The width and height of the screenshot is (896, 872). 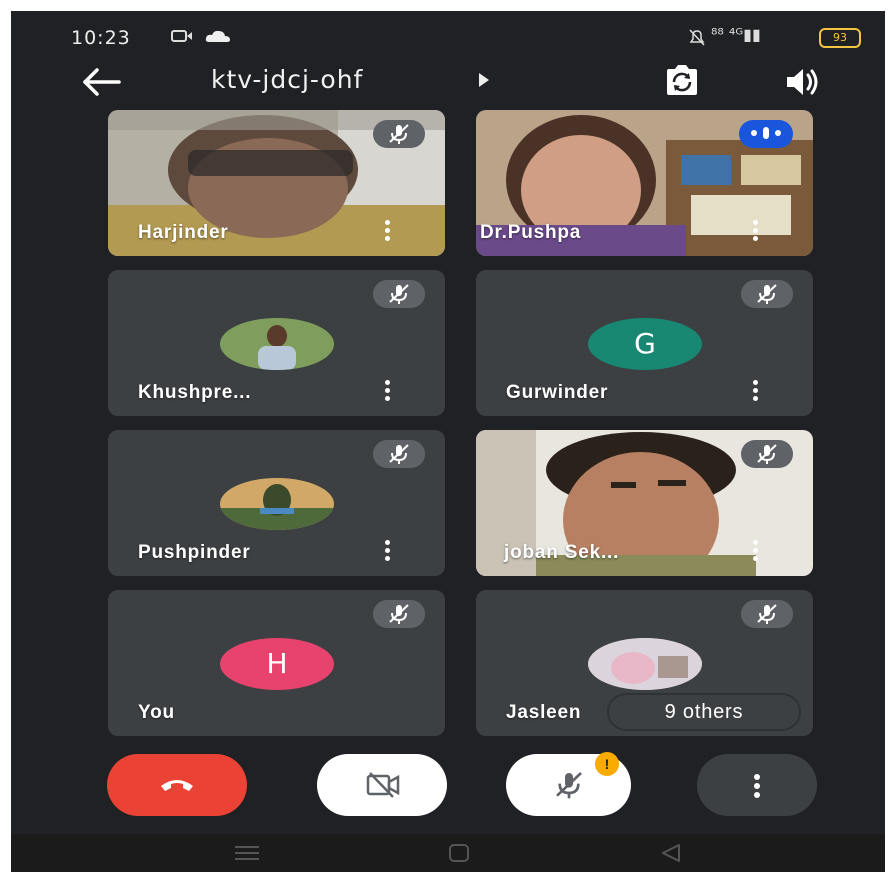 What do you see at coordinates (183, 232) in the screenshot?
I see `participant-name: Harjinder` at bounding box center [183, 232].